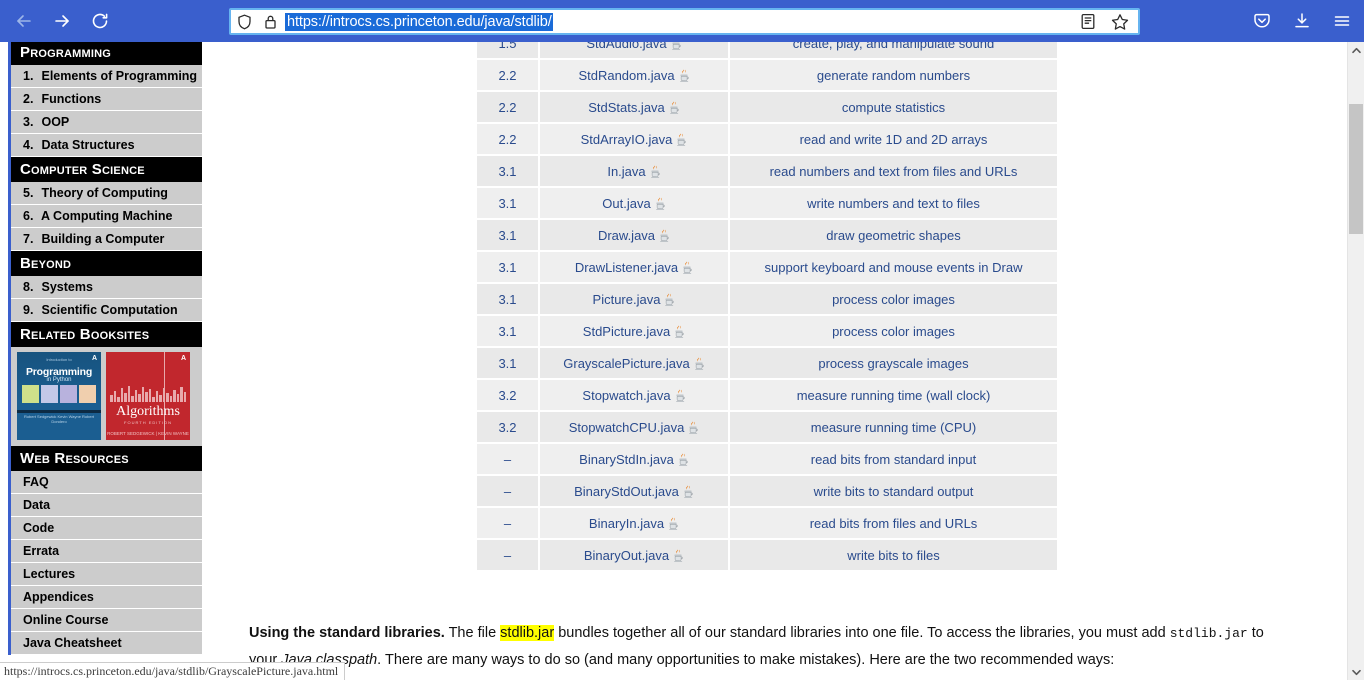 The image size is (1364, 680). I want to click on table-cell-section: 3.1, so click(508, 331).